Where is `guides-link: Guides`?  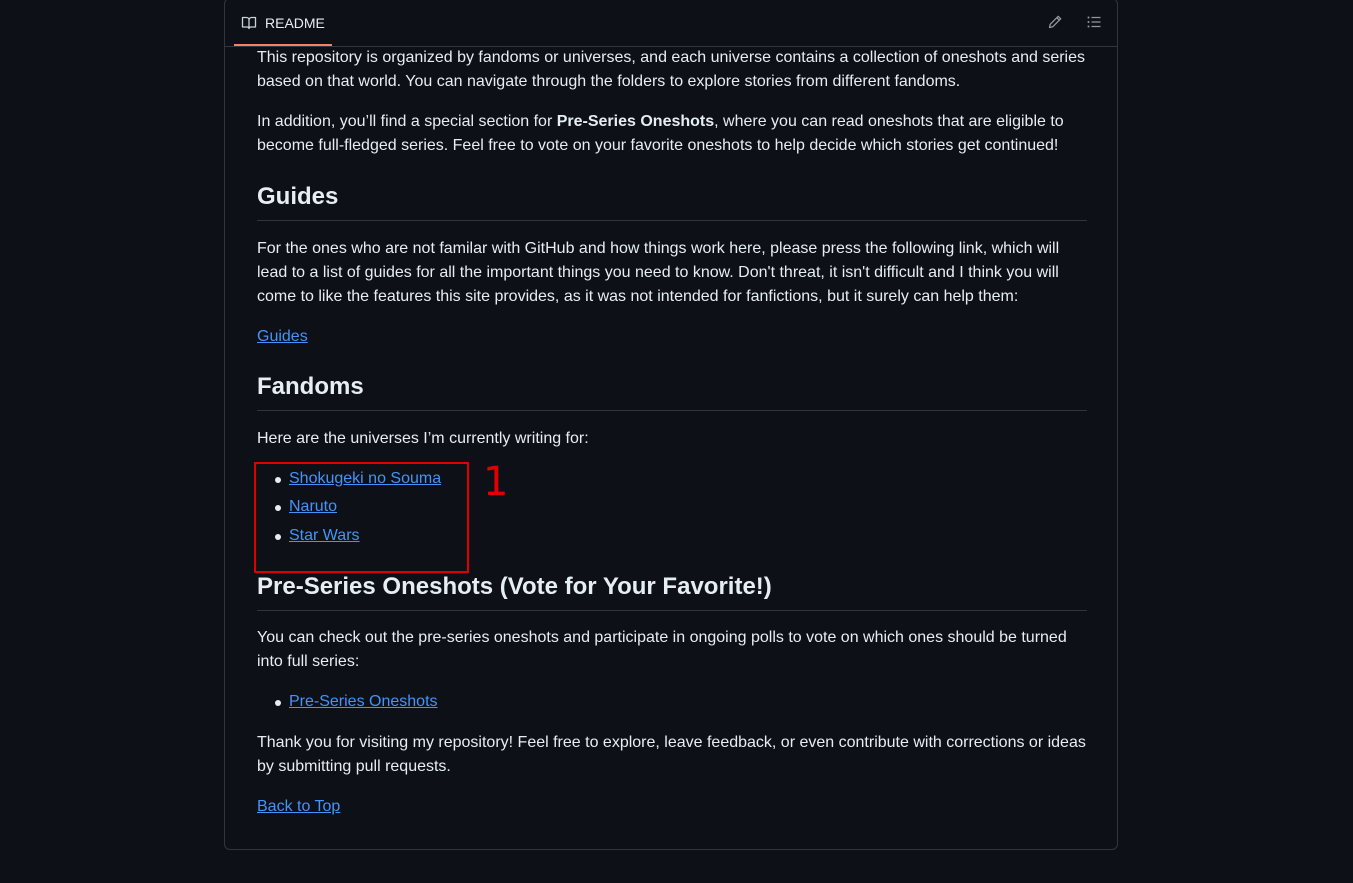 guides-link: Guides is located at coordinates (282, 337).